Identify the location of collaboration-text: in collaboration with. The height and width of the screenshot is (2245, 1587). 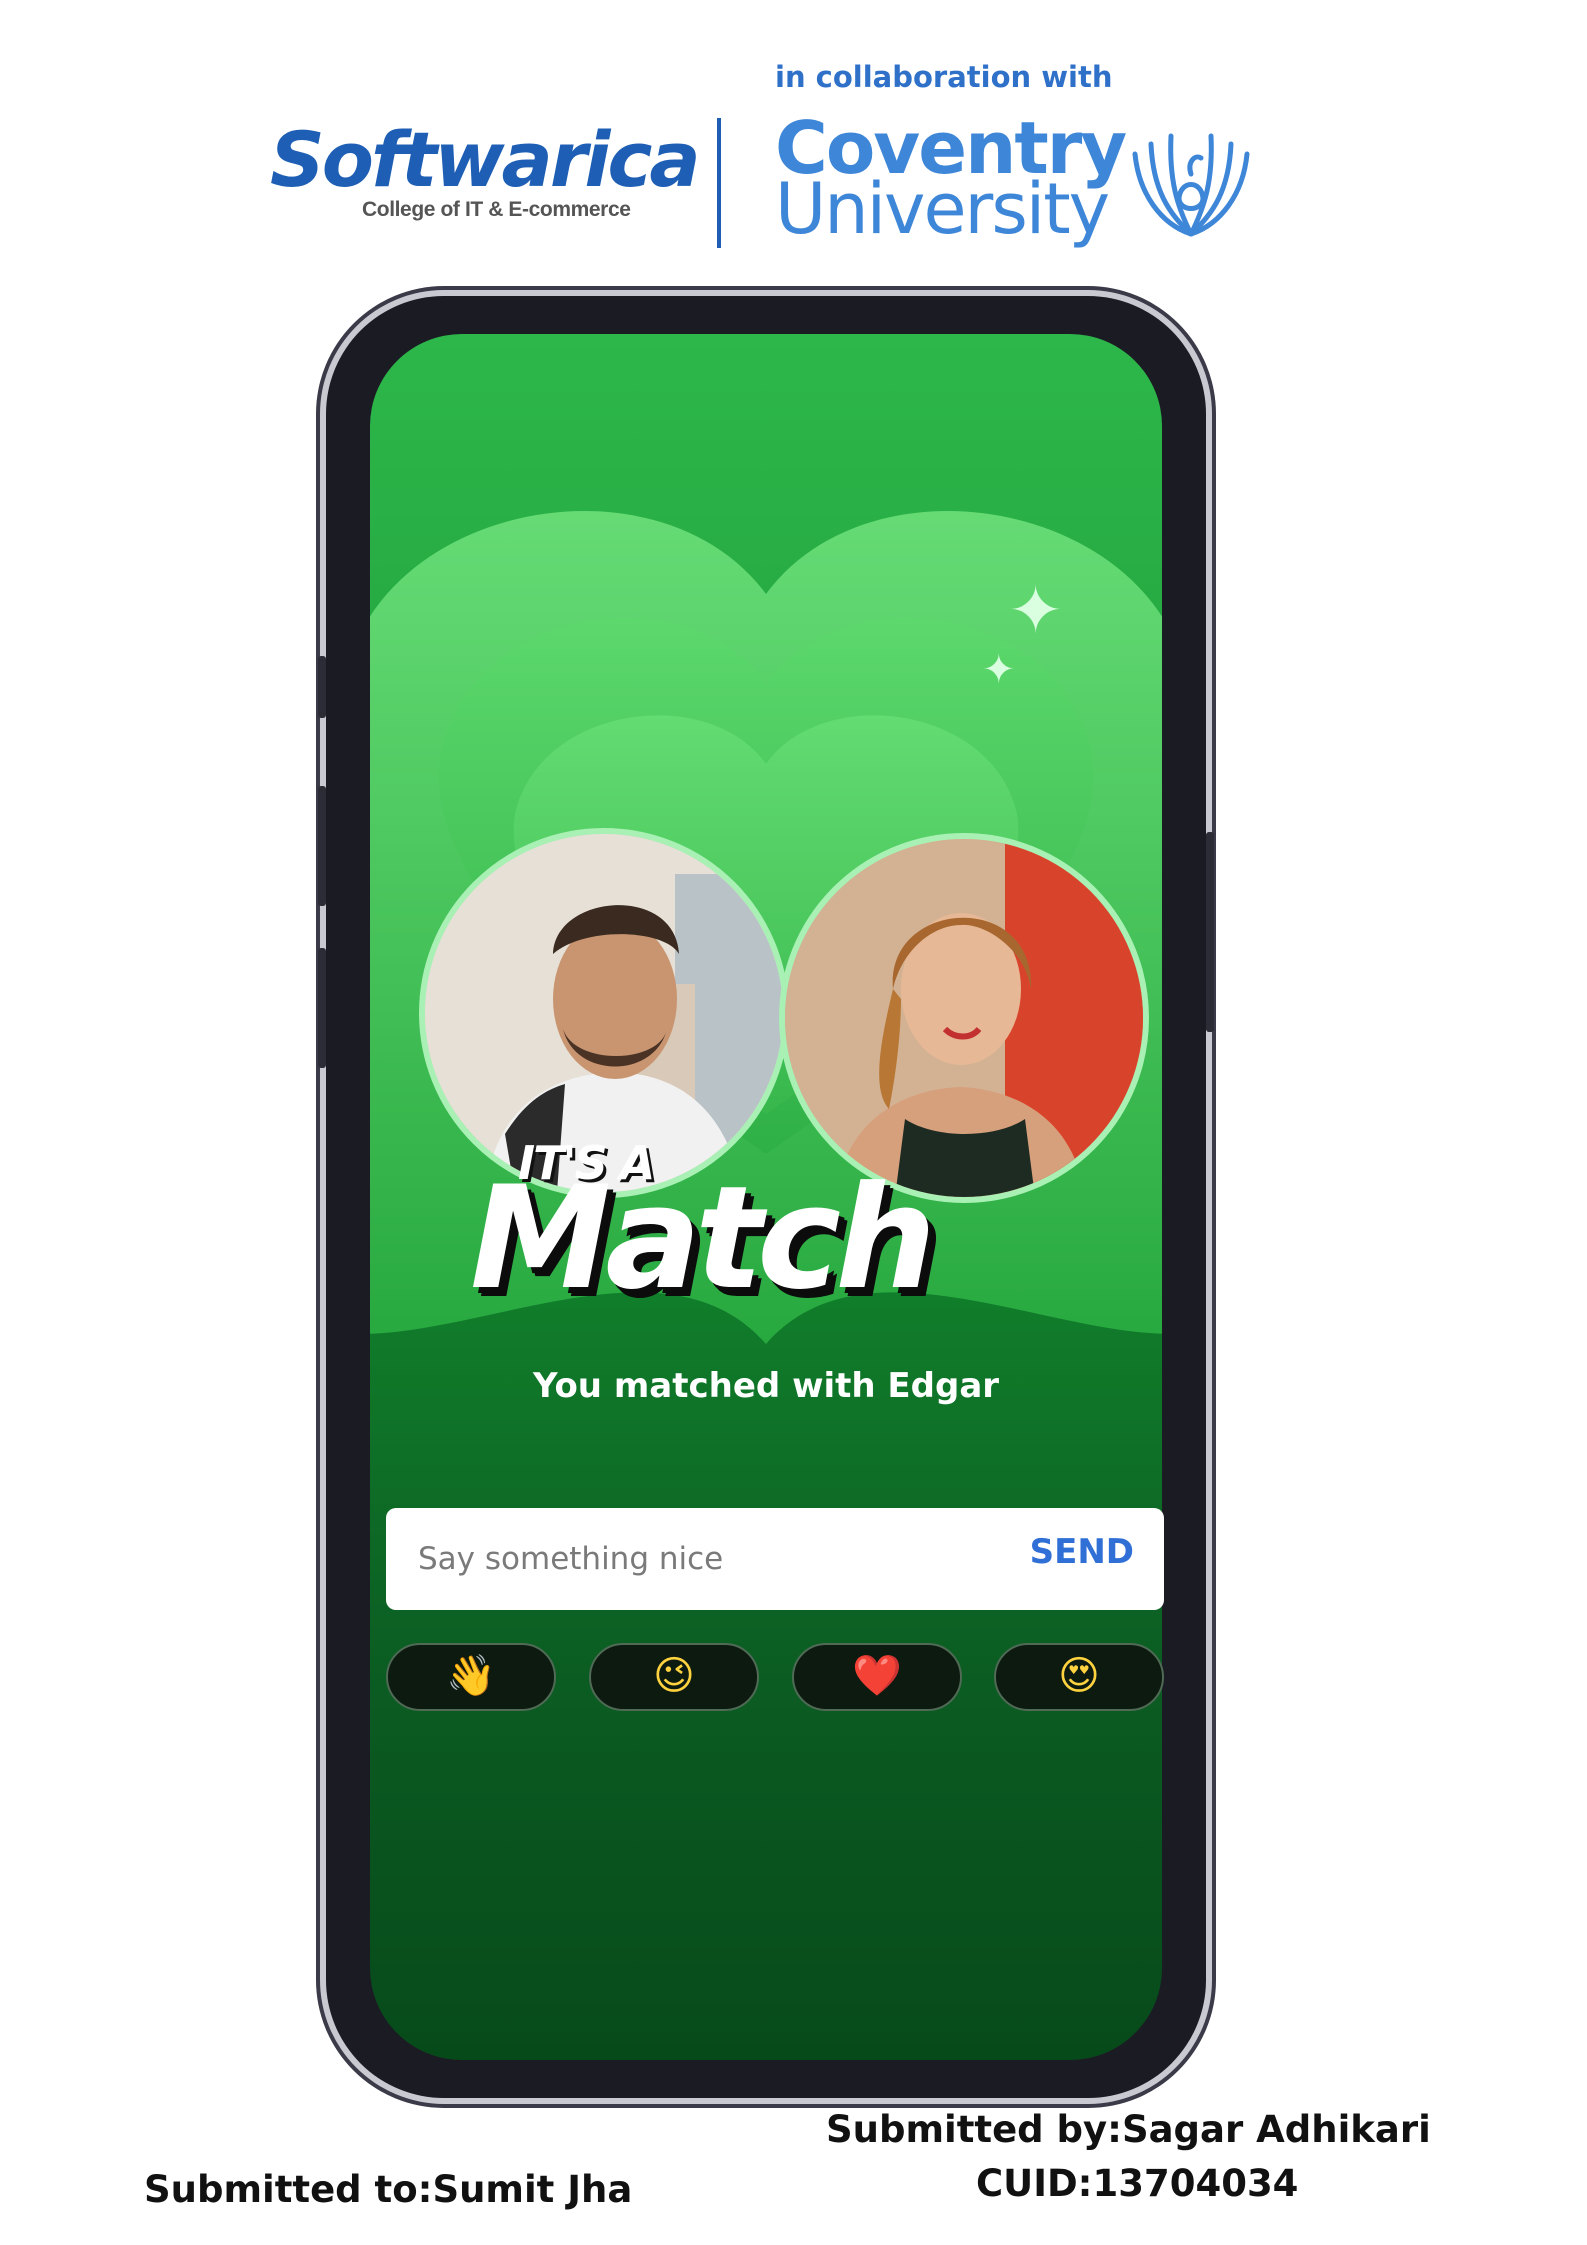
(944, 77).